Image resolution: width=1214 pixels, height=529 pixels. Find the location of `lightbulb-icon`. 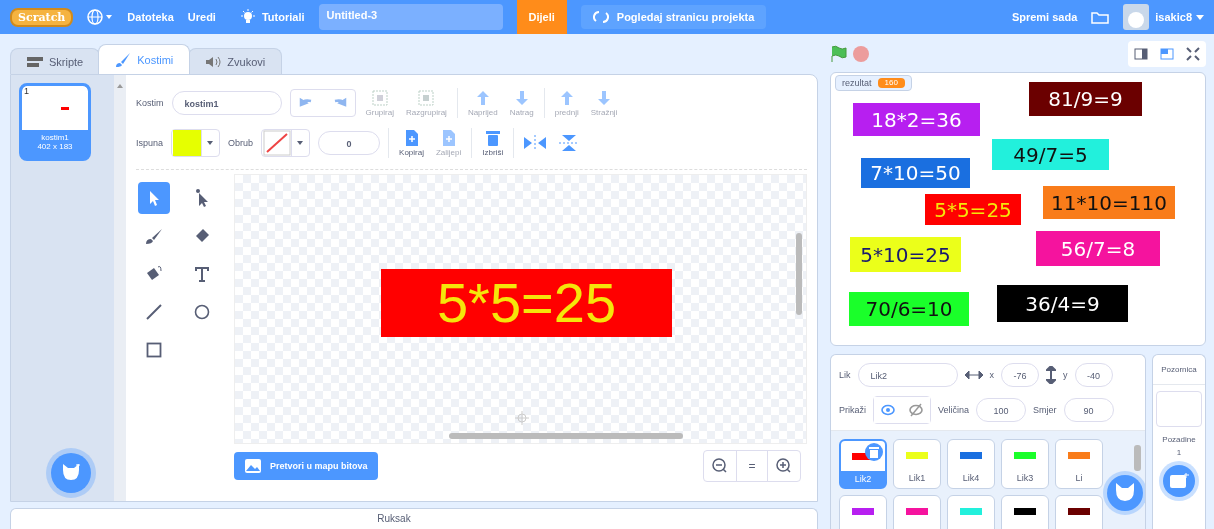

lightbulb-icon is located at coordinates (247, 17).